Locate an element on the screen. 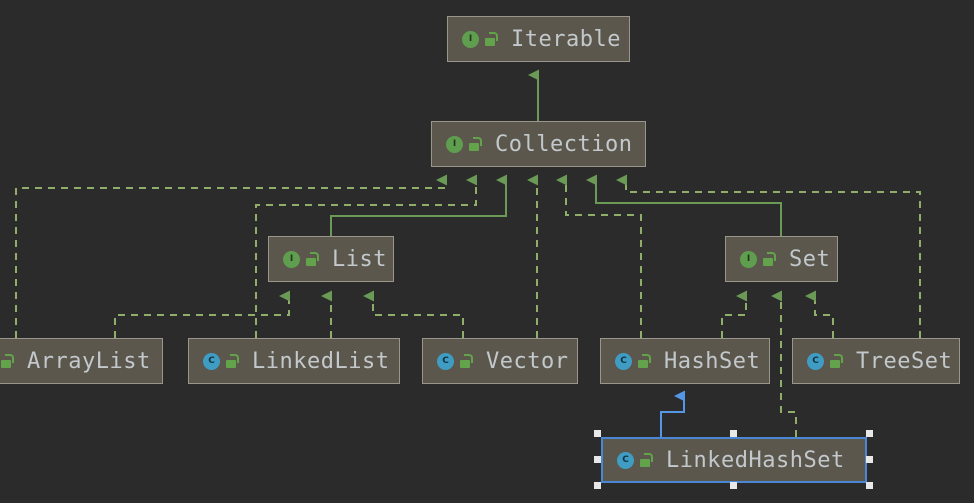  selection-handle-bottom-right is located at coordinates (869, 485).